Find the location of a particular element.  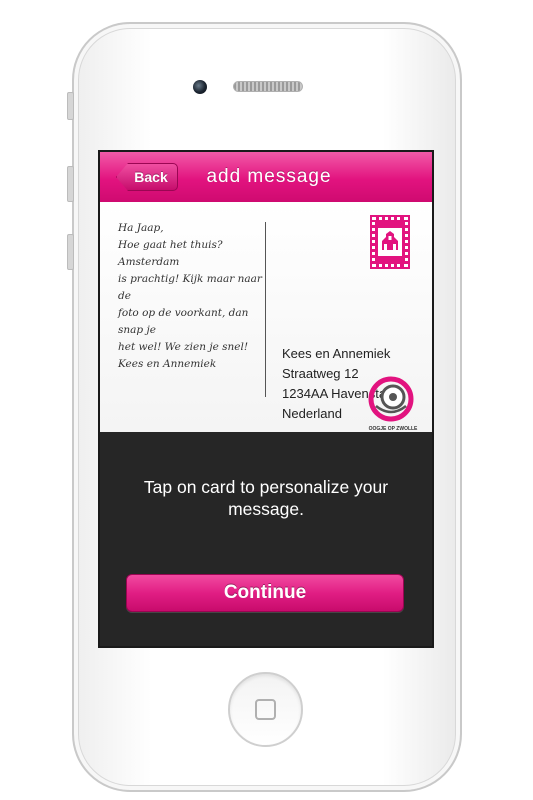

volume-up-button is located at coordinates (70, 184).